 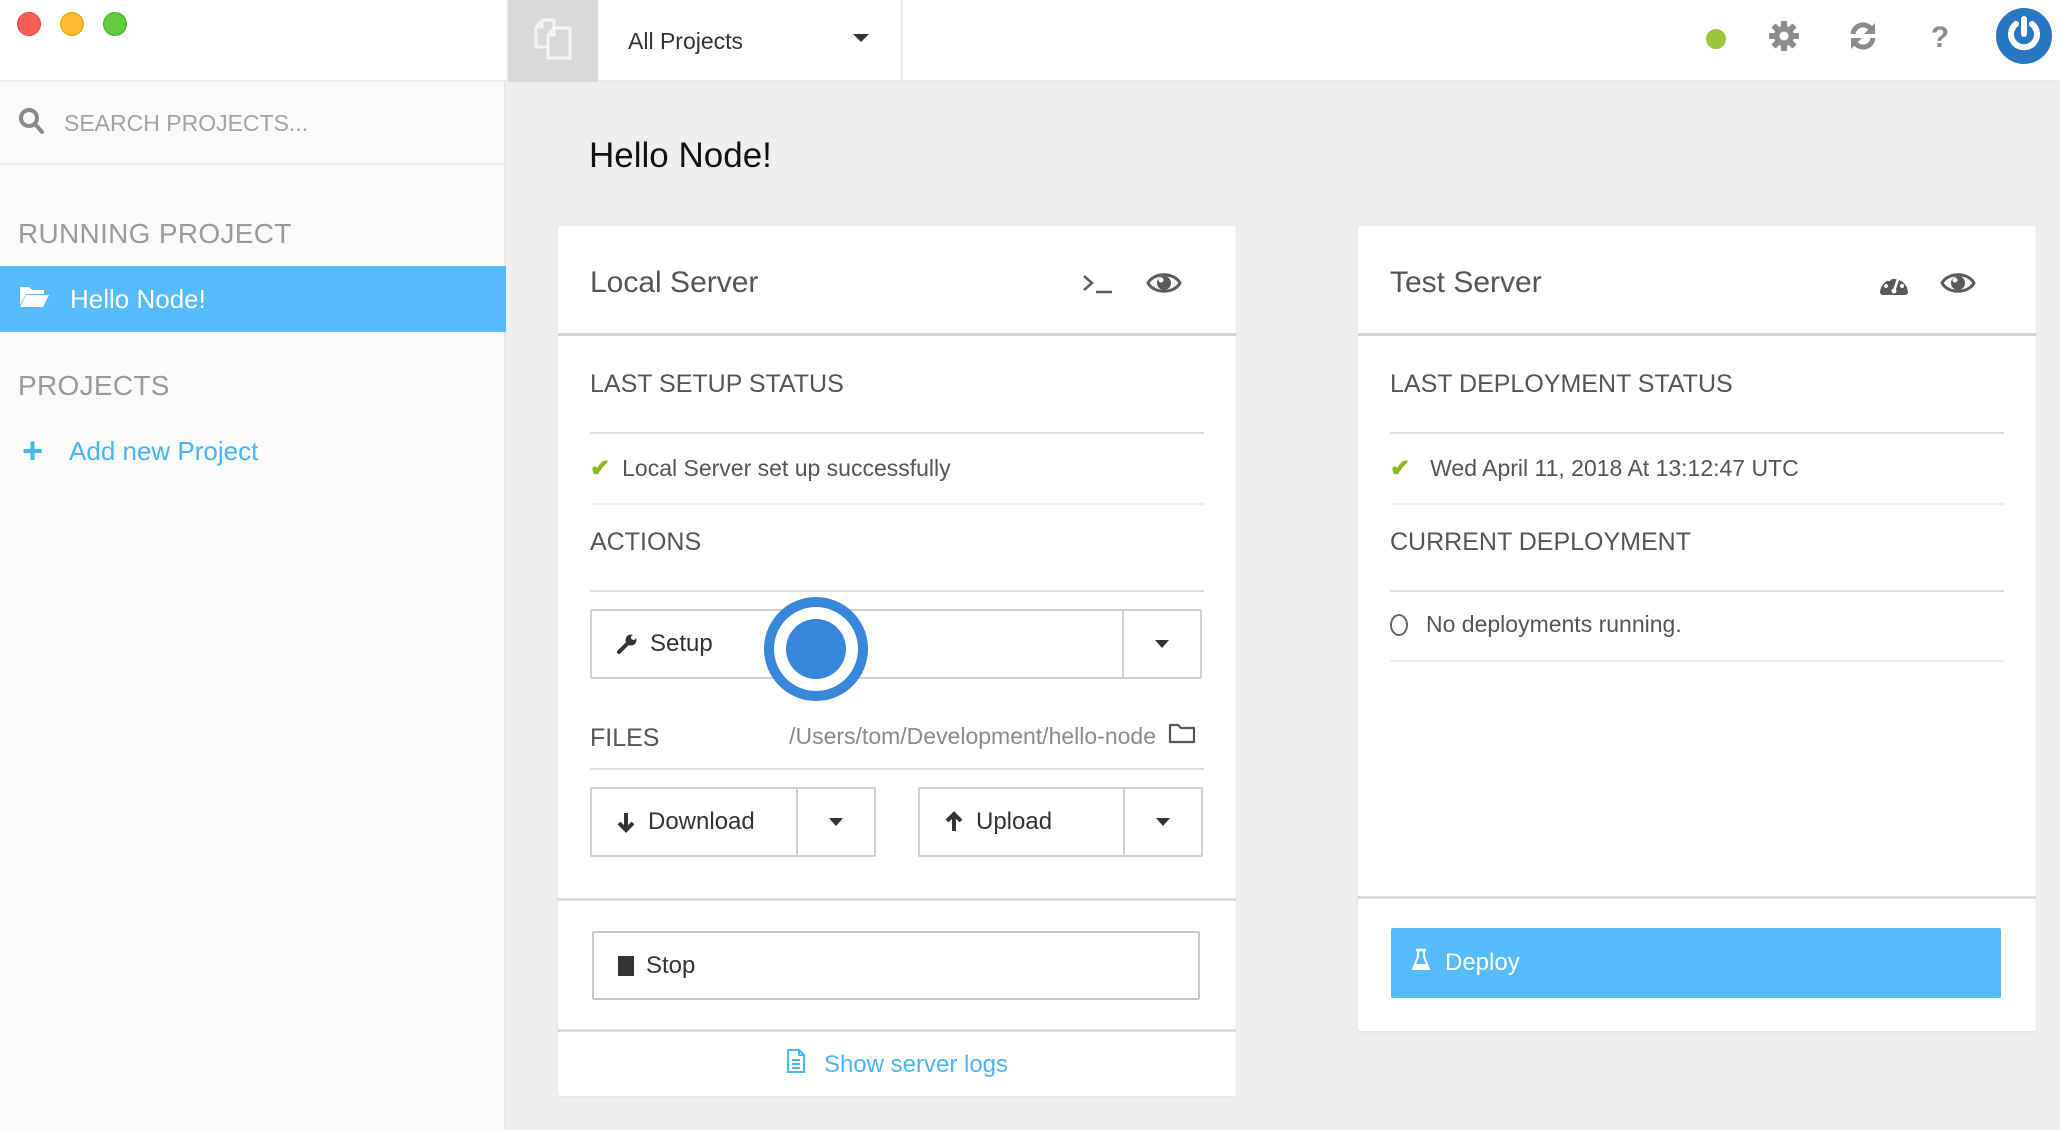 What do you see at coordinates (33, 450) in the screenshot?
I see `plus-icon: +` at bounding box center [33, 450].